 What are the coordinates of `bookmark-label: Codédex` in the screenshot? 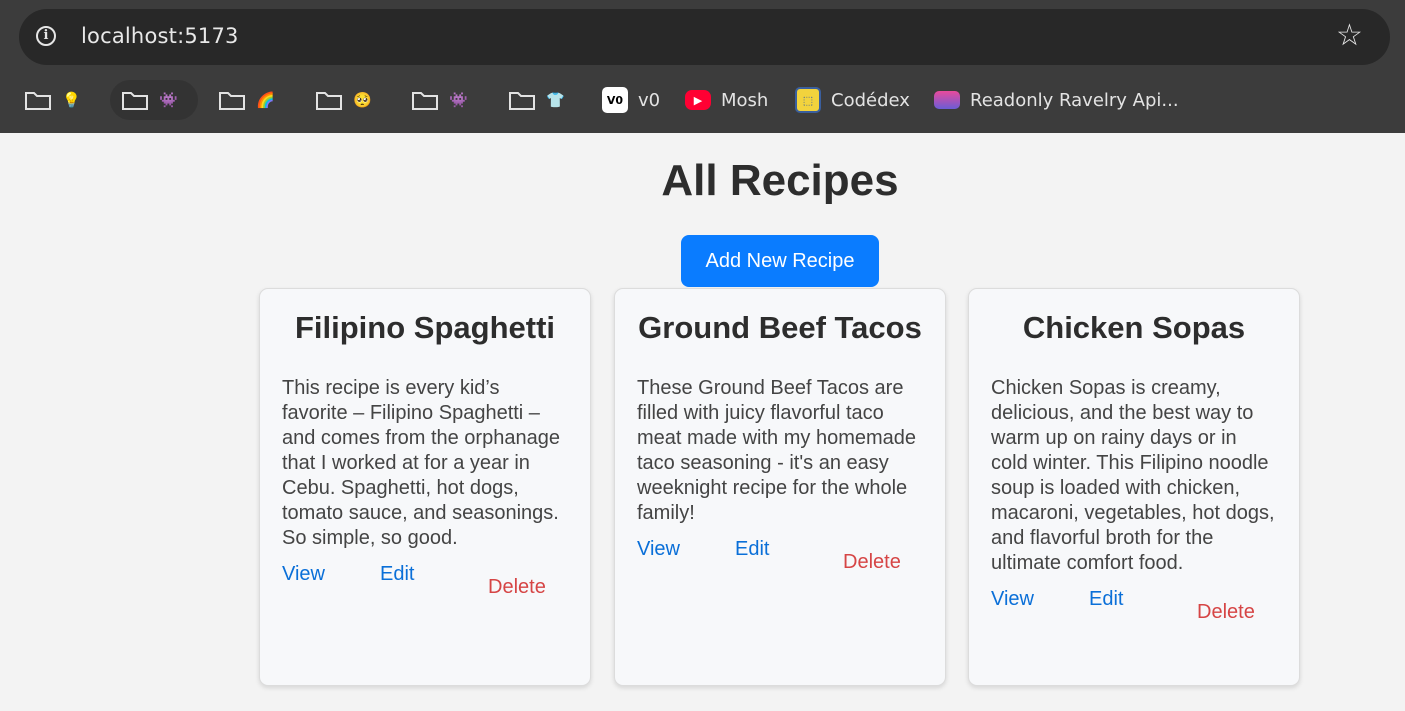 It's located at (870, 100).